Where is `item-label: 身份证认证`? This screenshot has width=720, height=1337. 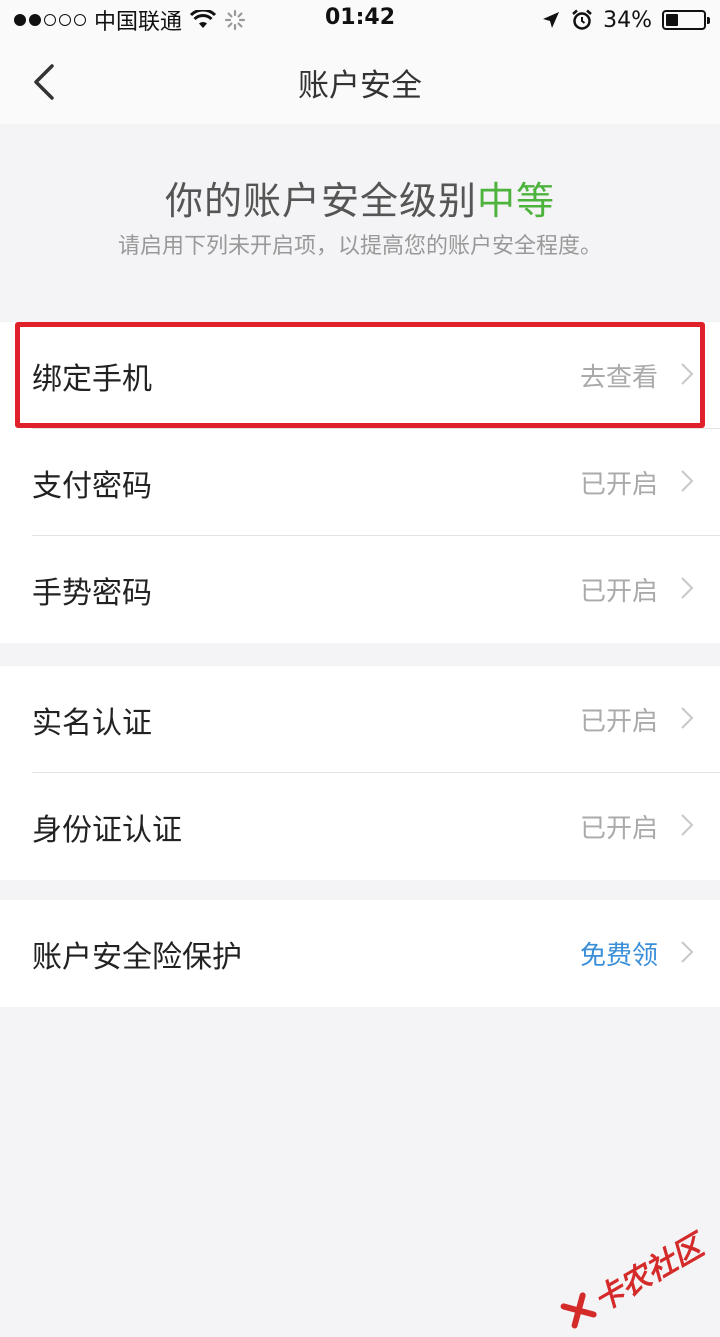
item-label: 身份证认证 is located at coordinates (107, 830).